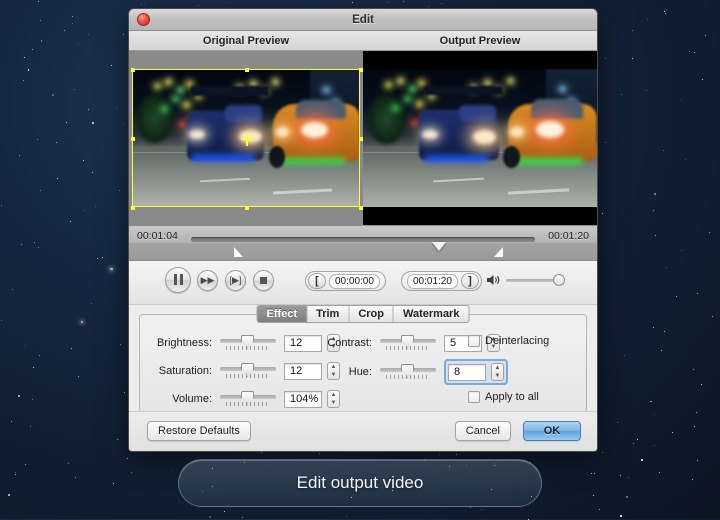 The height and width of the screenshot is (520, 720). What do you see at coordinates (157, 236) in the screenshot?
I see `timeline-current-time: 00:01:04` at bounding box center [157, 236].